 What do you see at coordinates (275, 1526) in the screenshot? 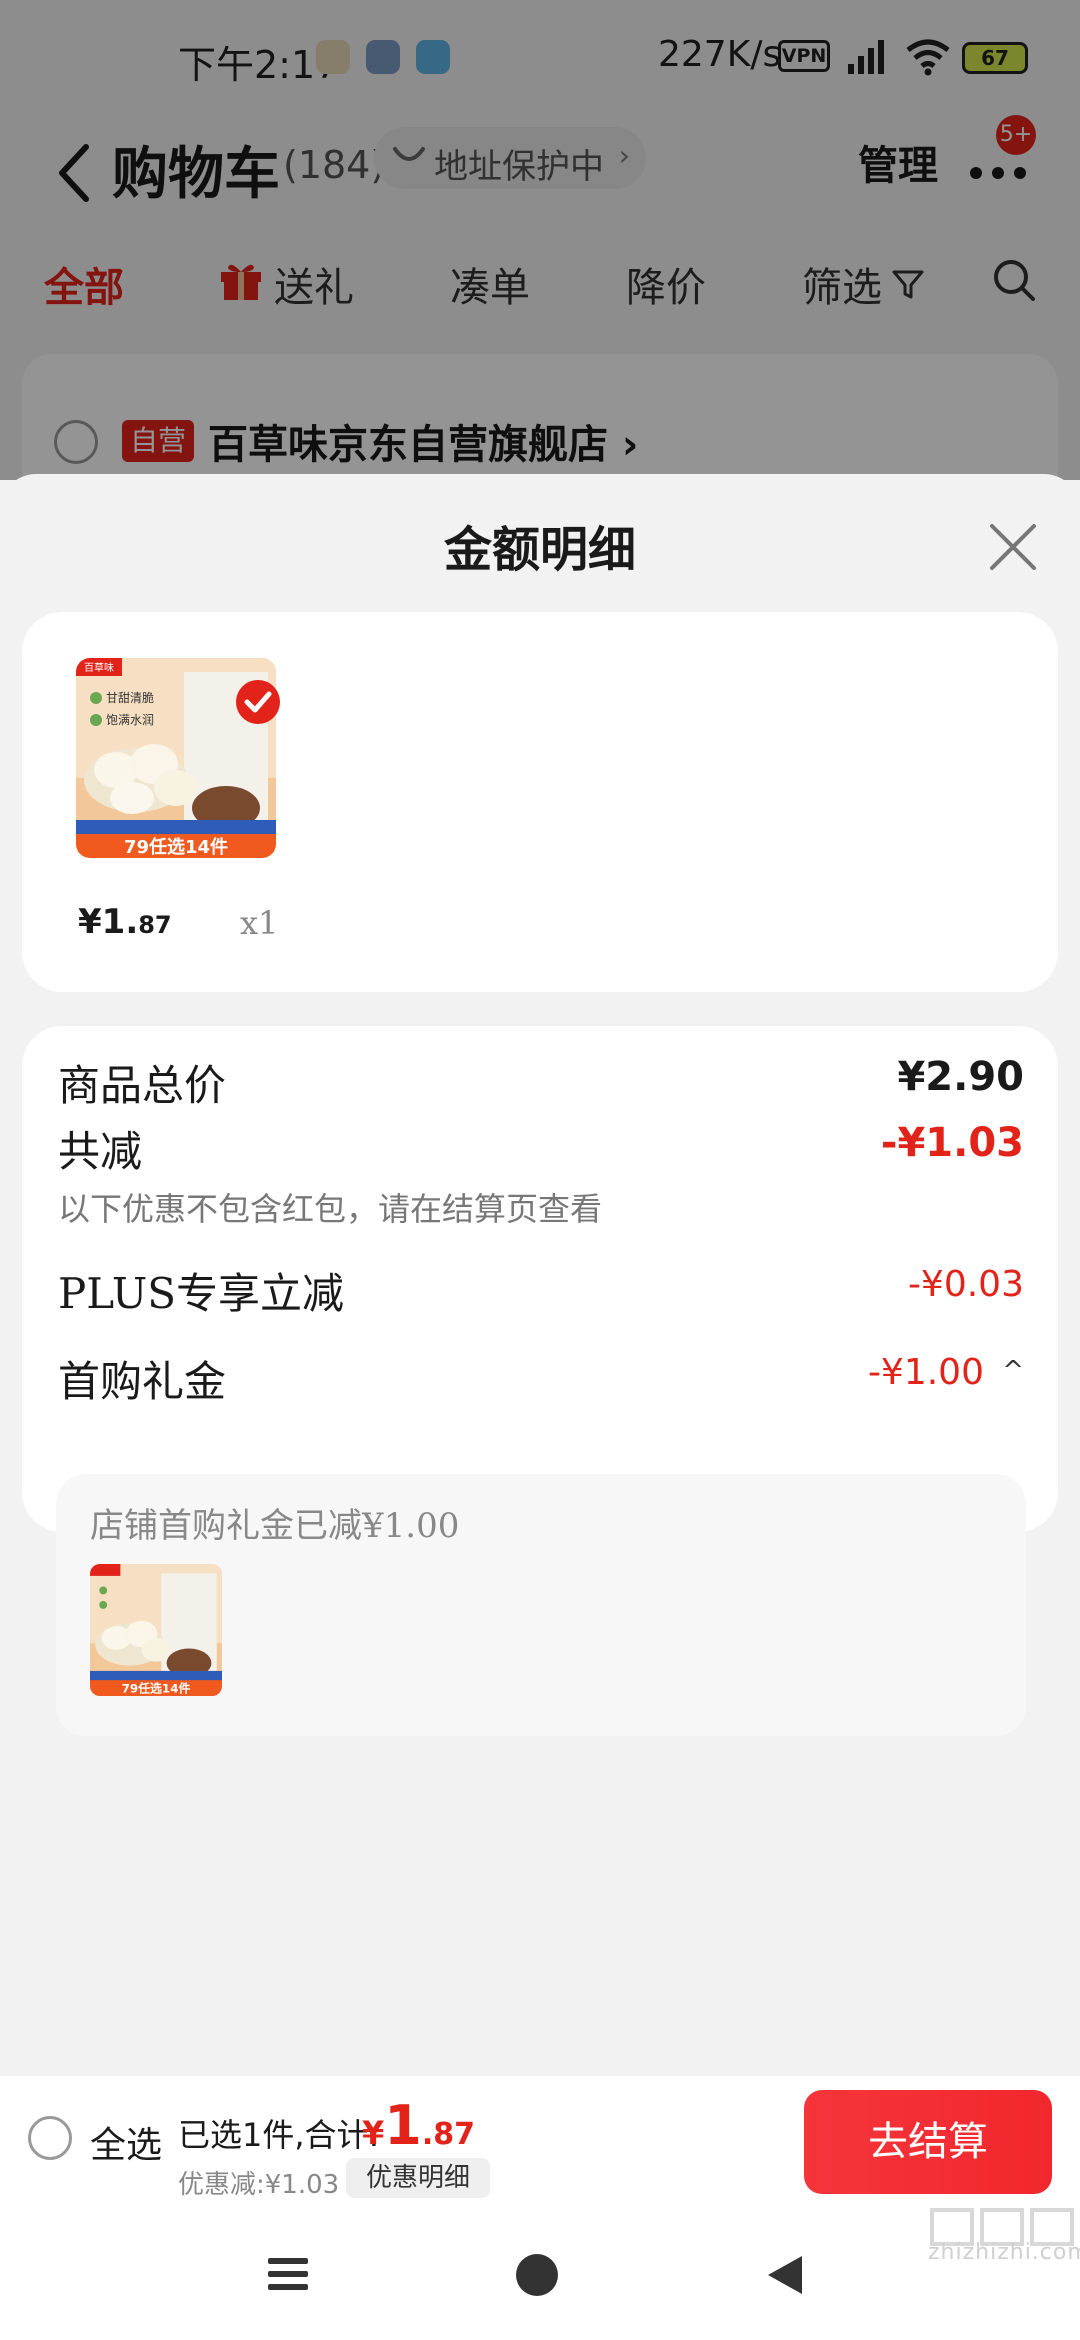
I see `gift-note: 店铺首购礼金已减¥1.00` at bounding box center [275, 1526].